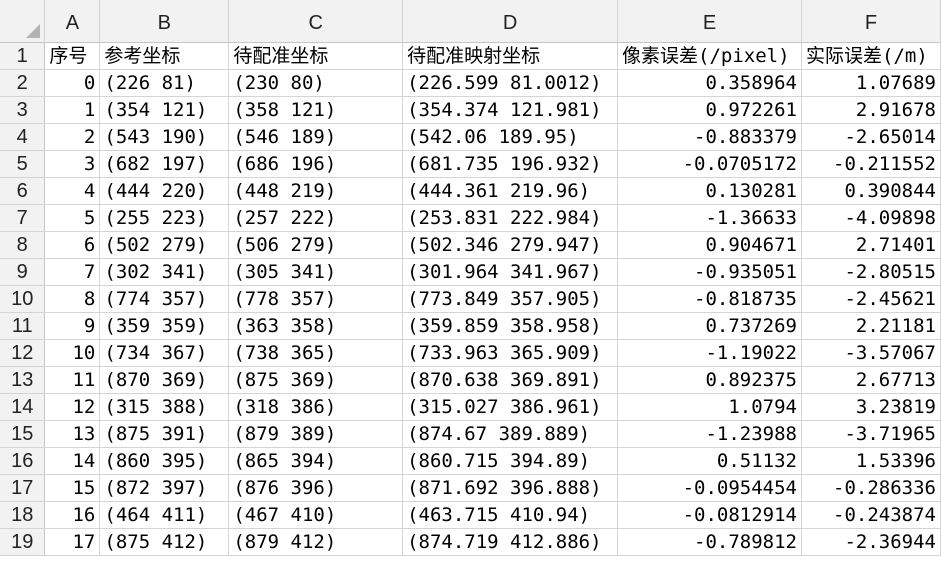  I want to click on row-header: 15, so click(23, 434).